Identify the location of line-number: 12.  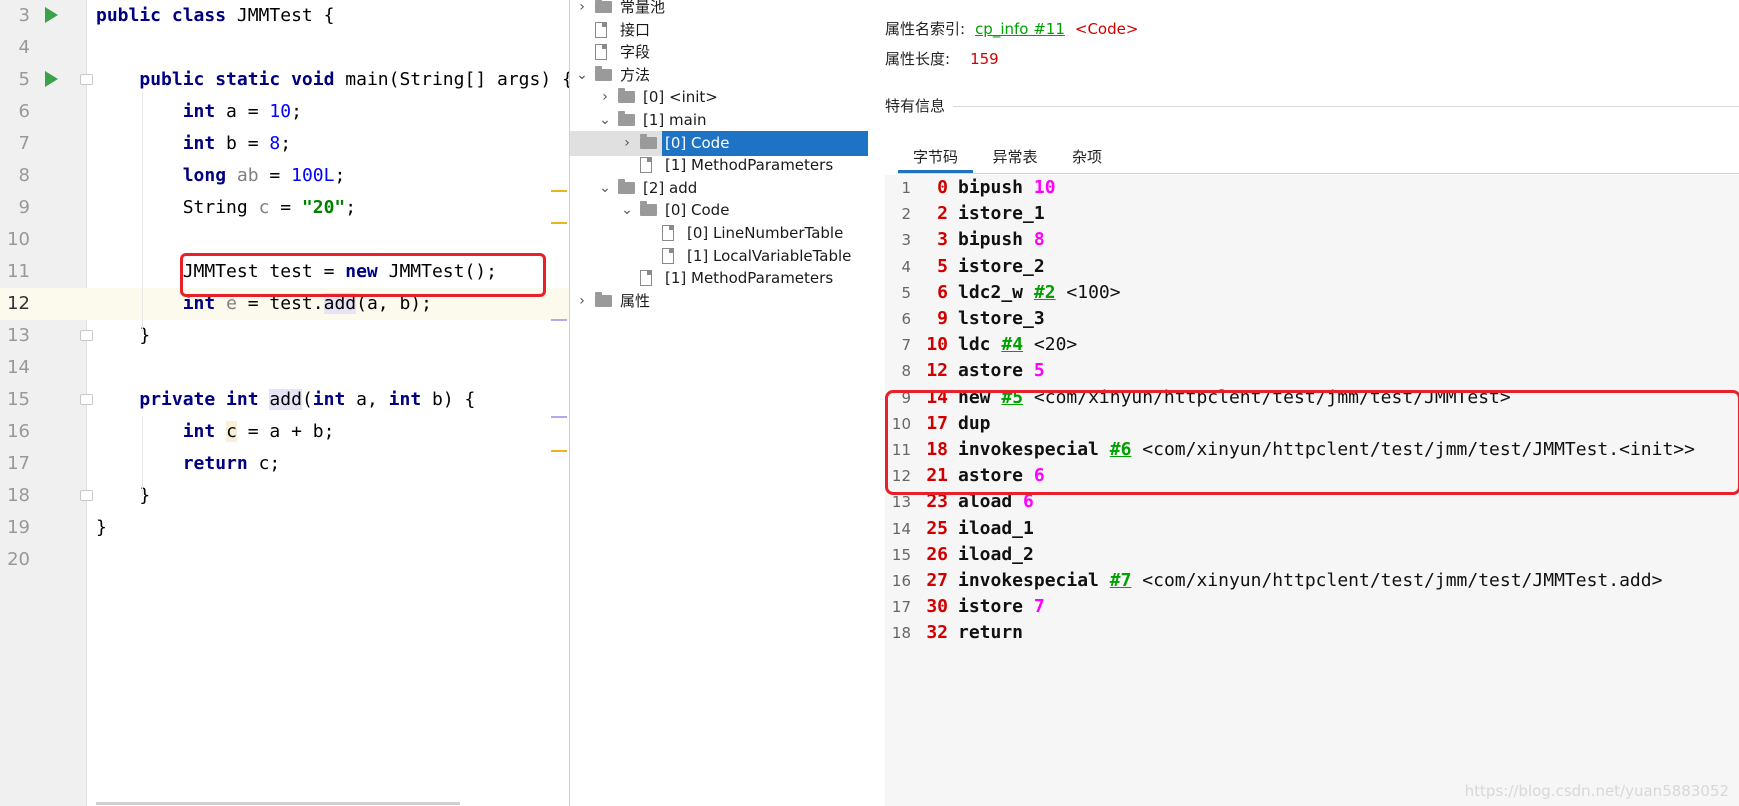
(18, 303).